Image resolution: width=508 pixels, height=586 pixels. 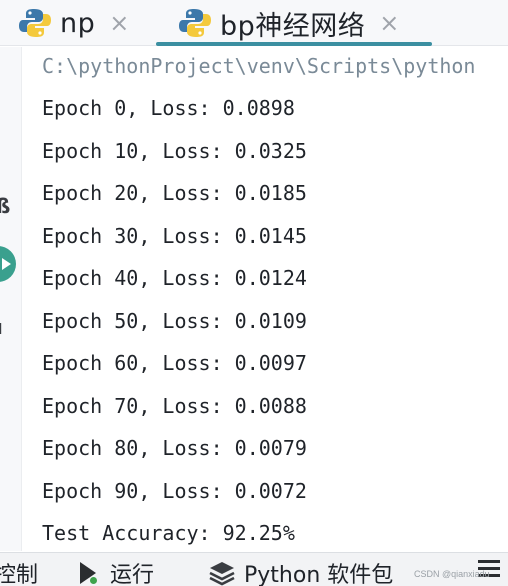 What do you see at coordinates (174, 278) in the screenshot?
I see `console-line: Epoch 40, Loss: 0.0124` at bounding box center [174, 278].